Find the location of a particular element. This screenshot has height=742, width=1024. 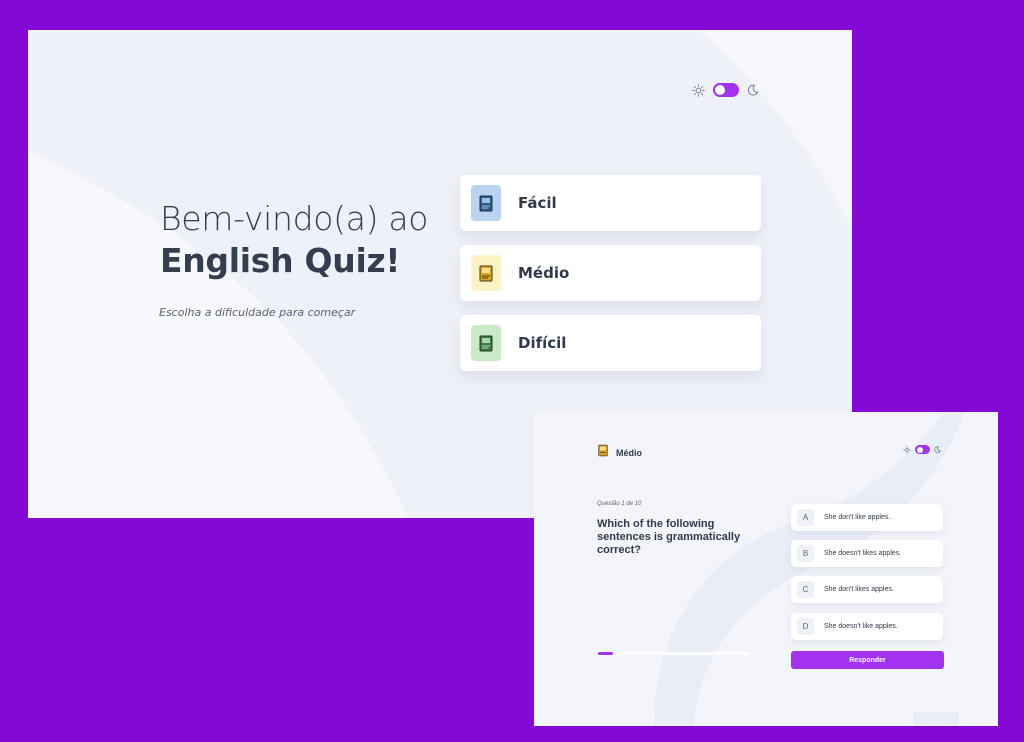

level-hard-label: Difícil is located at coordinates (542, 343).